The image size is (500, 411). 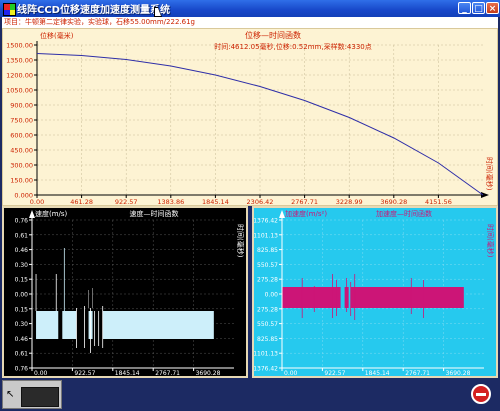 I want to click on displacement-y-tick: 750.00, so click(x=21, y=121).